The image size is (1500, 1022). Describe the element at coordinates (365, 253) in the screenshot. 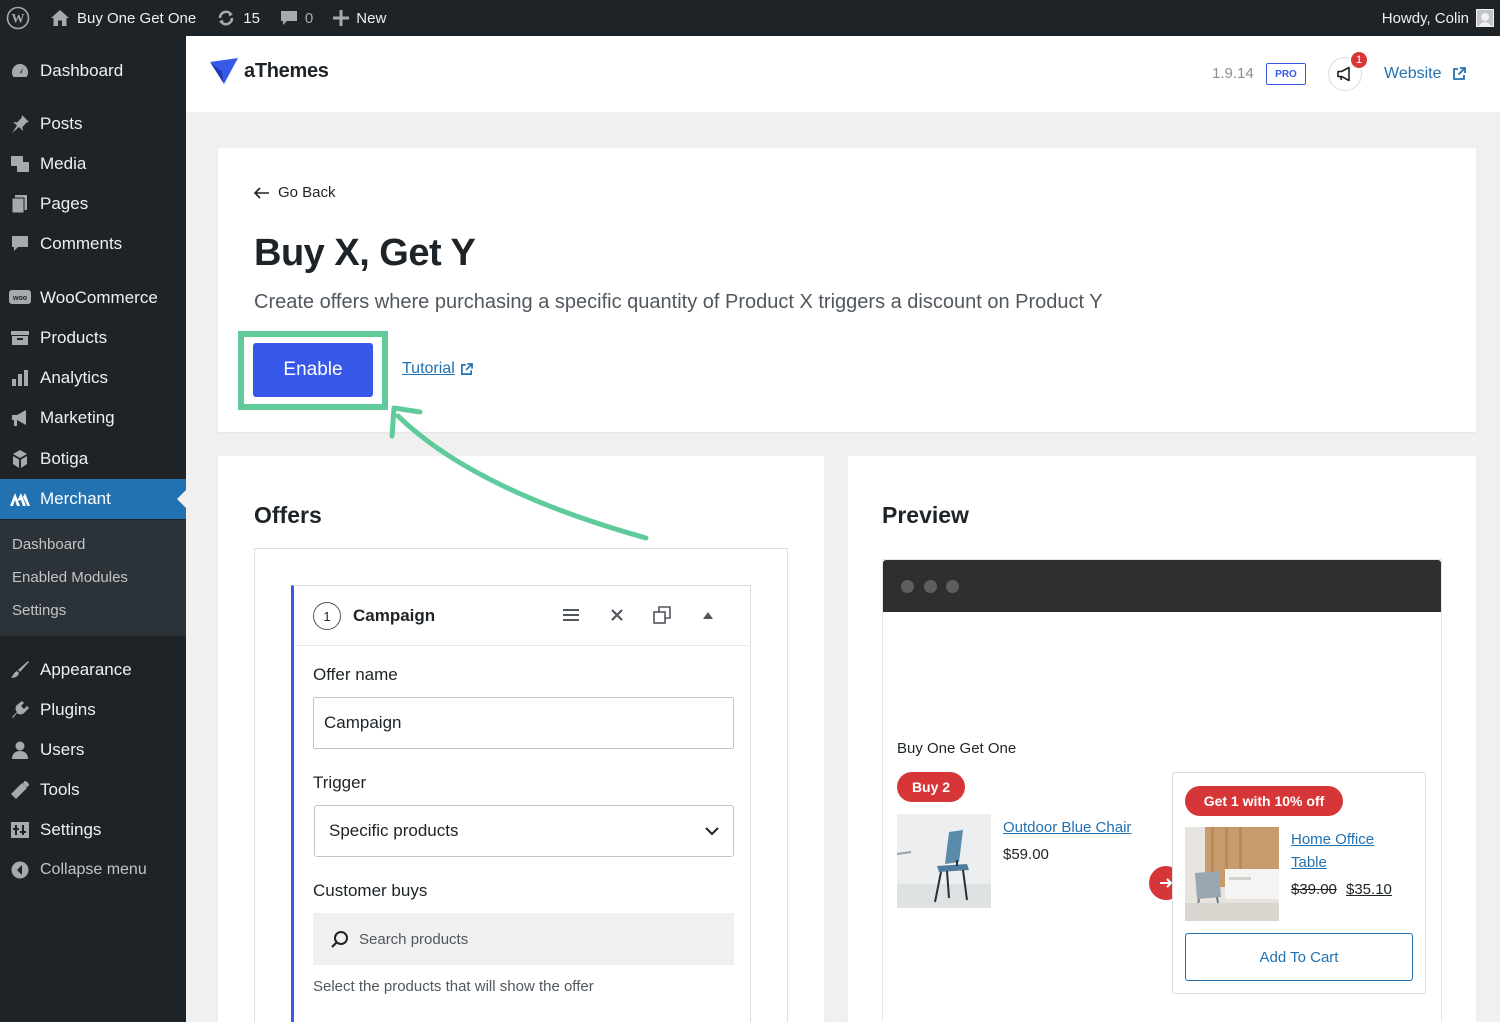

I see `page-title: Buy X, Get Y` at that location.